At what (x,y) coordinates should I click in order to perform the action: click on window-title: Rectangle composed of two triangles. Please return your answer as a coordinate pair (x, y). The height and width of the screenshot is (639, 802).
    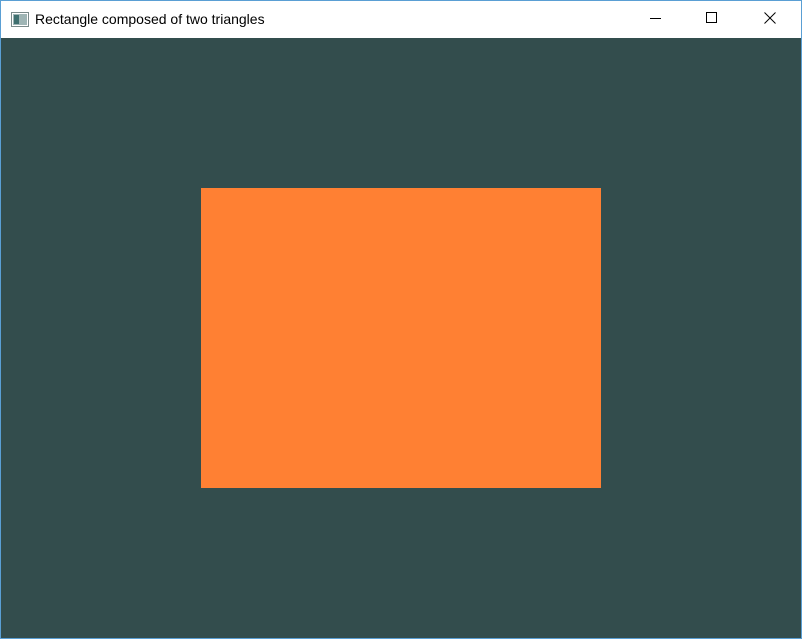
    Looking at the image, I should click on (150, 19).